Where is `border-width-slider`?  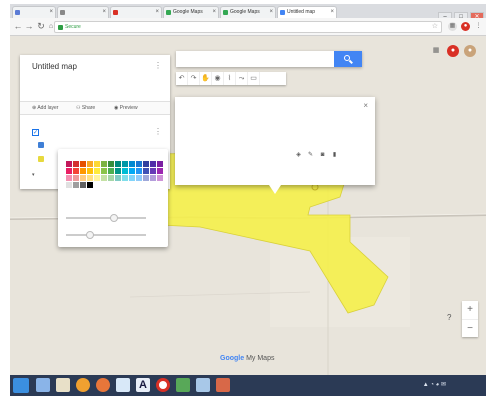
border-width-slider is located at coordinates (106, 235).